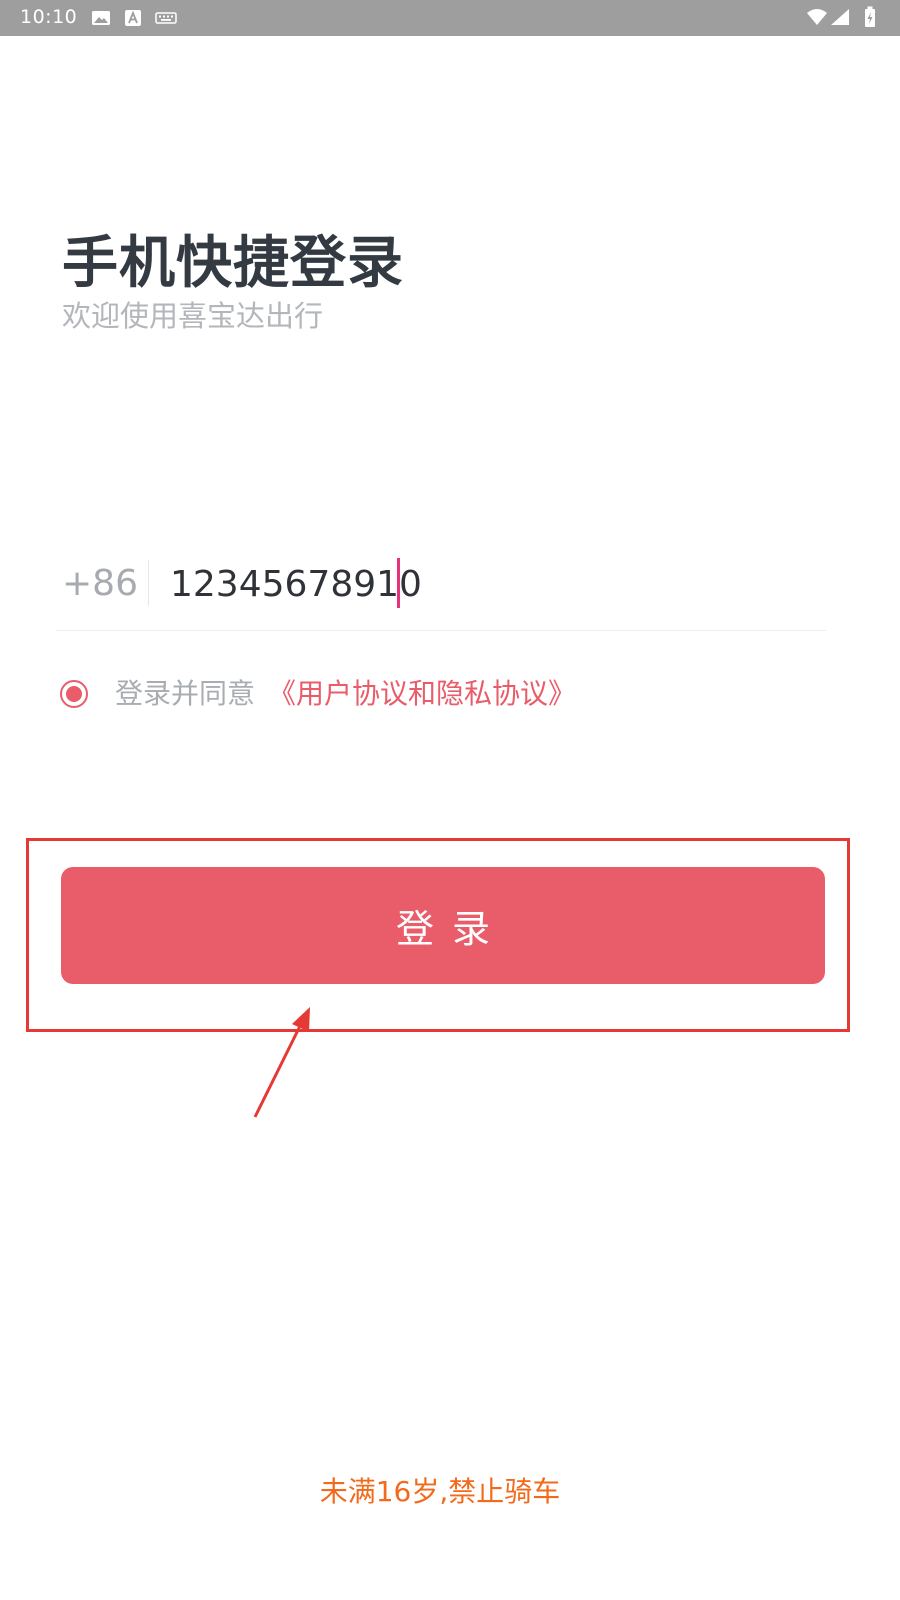 Image resolution: width=900 pixels, height=1600 pixels. What do you see at coordinates (398, 583) in the screenshot?
I see `text-caret` at bounding box center [398, 583].